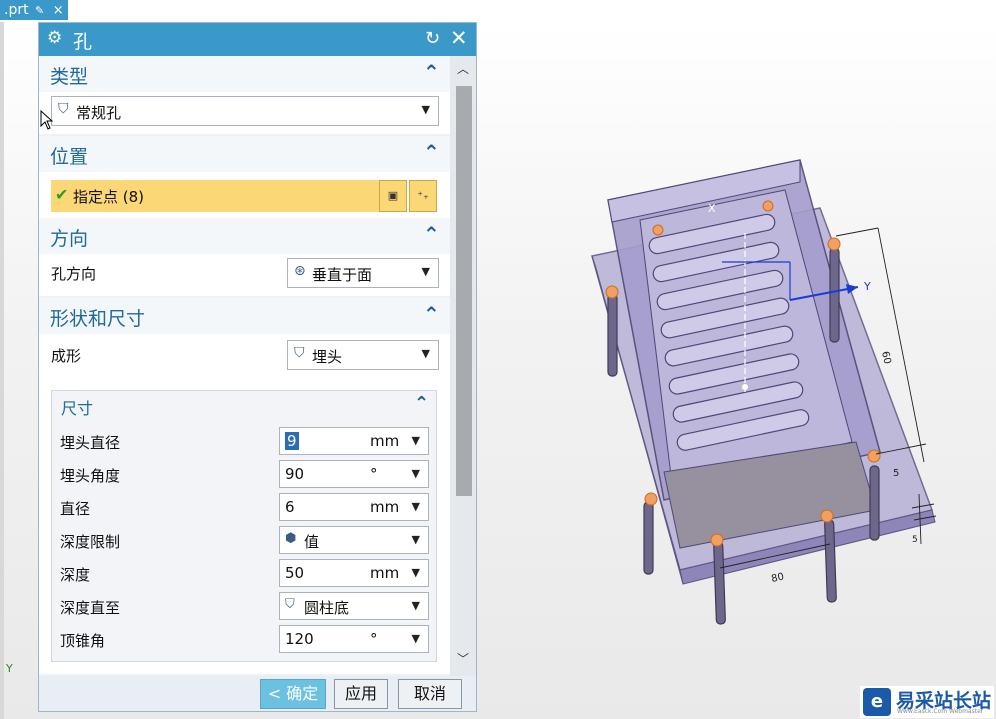  I want to click on tip-angle-unit: °, so click(374, 639).